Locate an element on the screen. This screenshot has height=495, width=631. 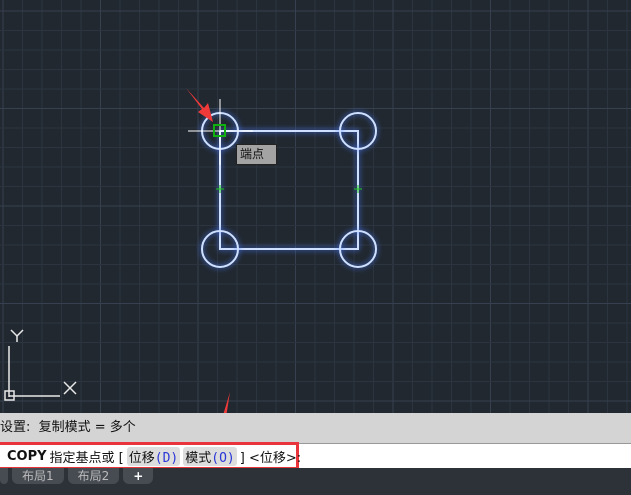
tab-layout2: 布局2 is located at coordinates (93, 476).